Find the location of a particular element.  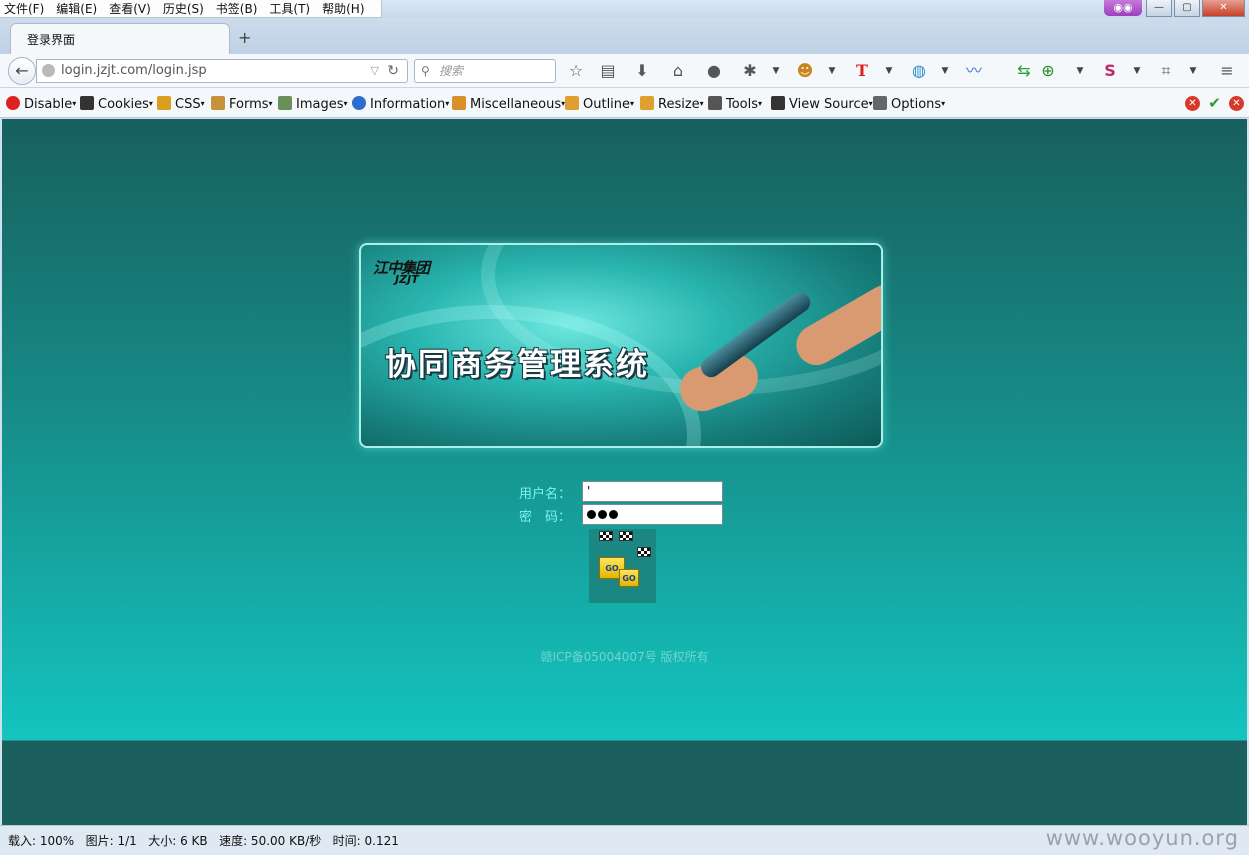

globe-addon-dropdown-icon: ▼ is located at coordinates (945, 71).